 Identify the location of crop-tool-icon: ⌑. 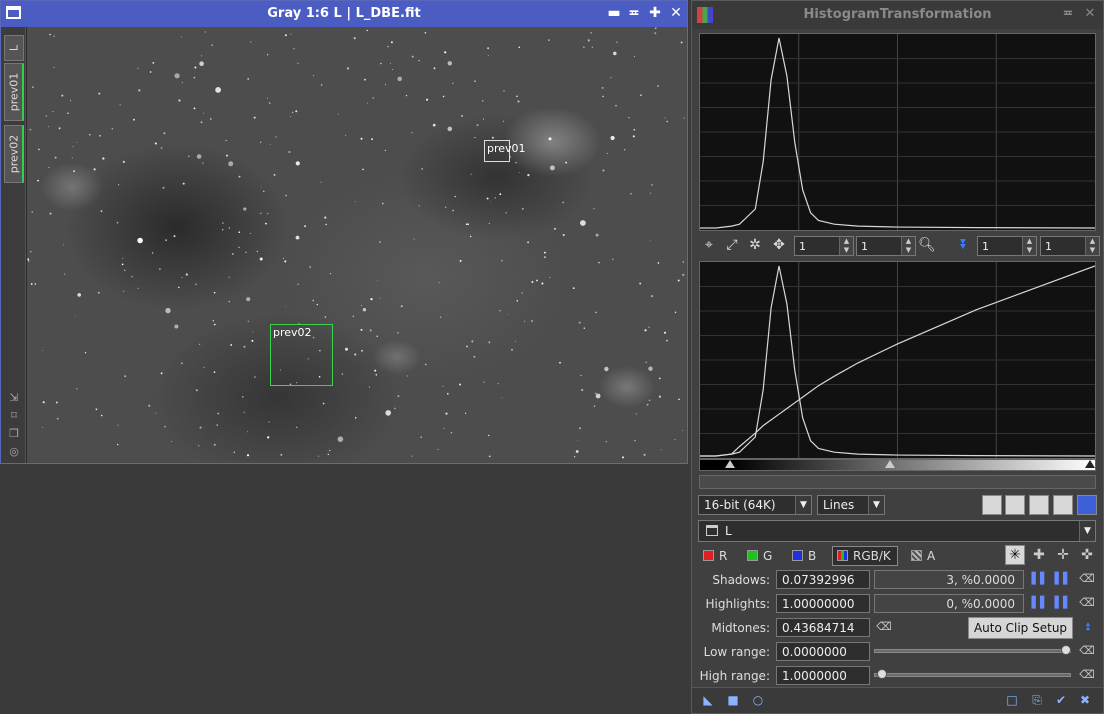
(14, 416).